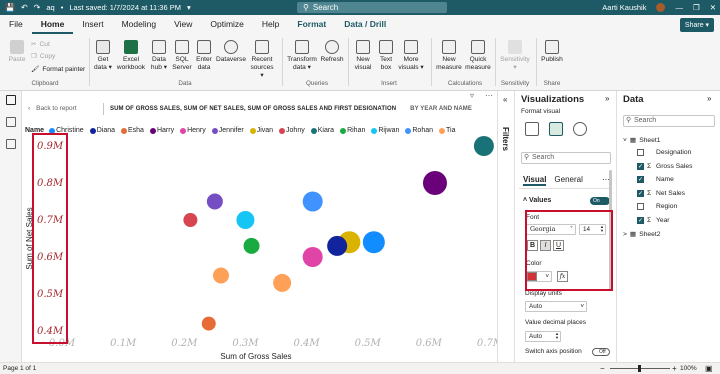  Describe the element at coordinates (43, 56) in the screenshot. I see `copy-button: ❐ Copy` at that location.